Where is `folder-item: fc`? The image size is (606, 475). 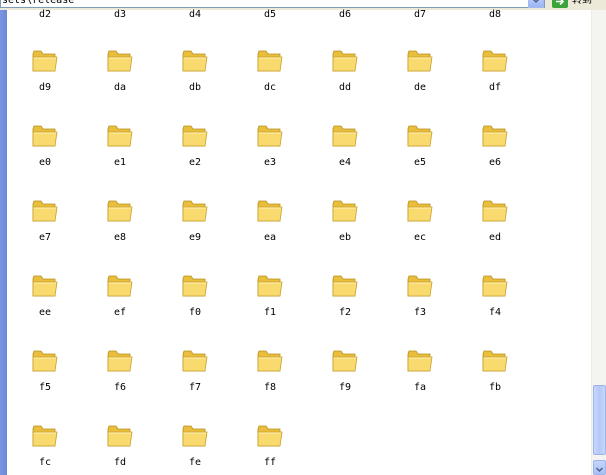
folder-item: fc is located at coordinates (45, 445).